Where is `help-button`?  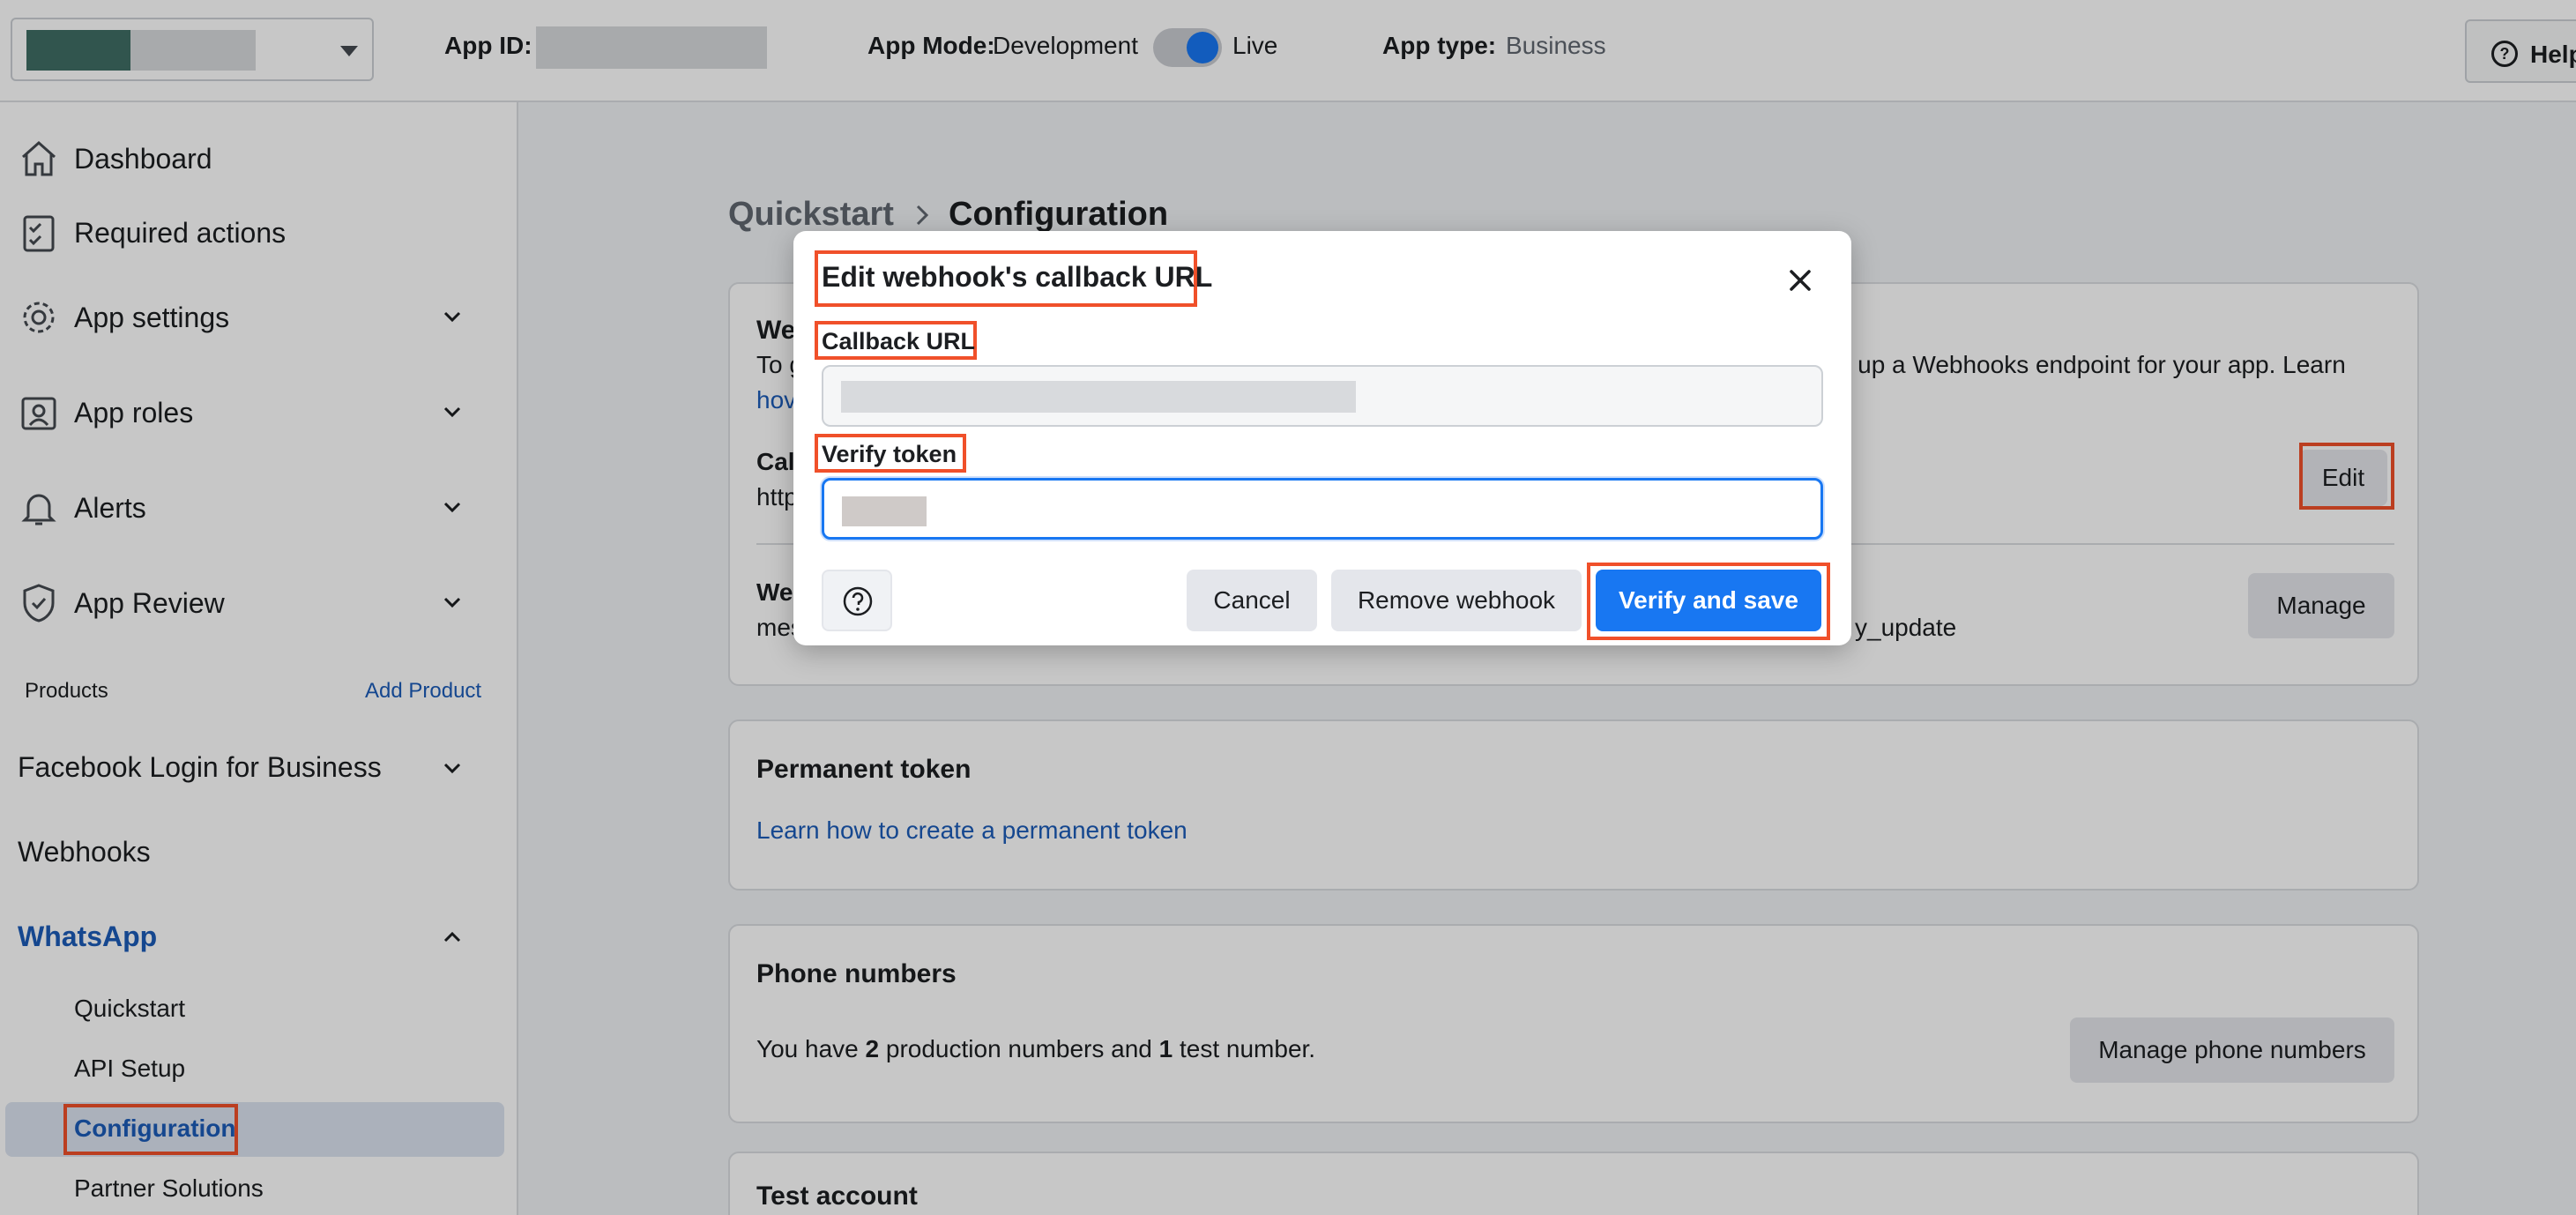
help-button is located at coordinates (857, 600).